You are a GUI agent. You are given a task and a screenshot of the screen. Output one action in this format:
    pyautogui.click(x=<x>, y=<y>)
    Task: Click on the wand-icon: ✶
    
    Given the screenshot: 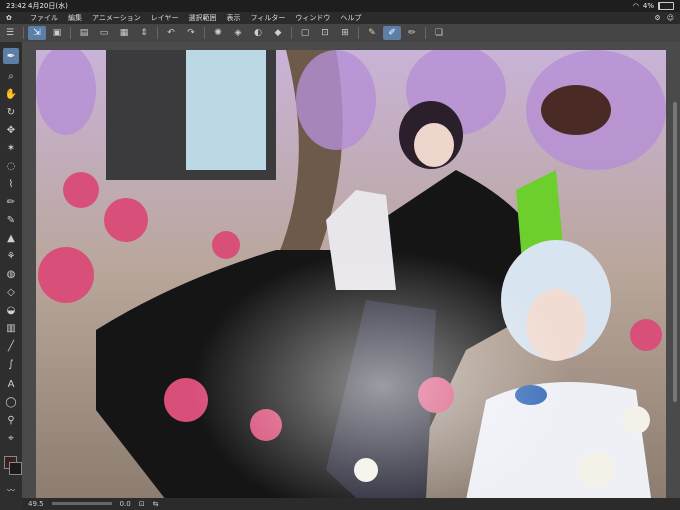 What is the action you would take?
    pyautogui.click(x=11, y=148)
    